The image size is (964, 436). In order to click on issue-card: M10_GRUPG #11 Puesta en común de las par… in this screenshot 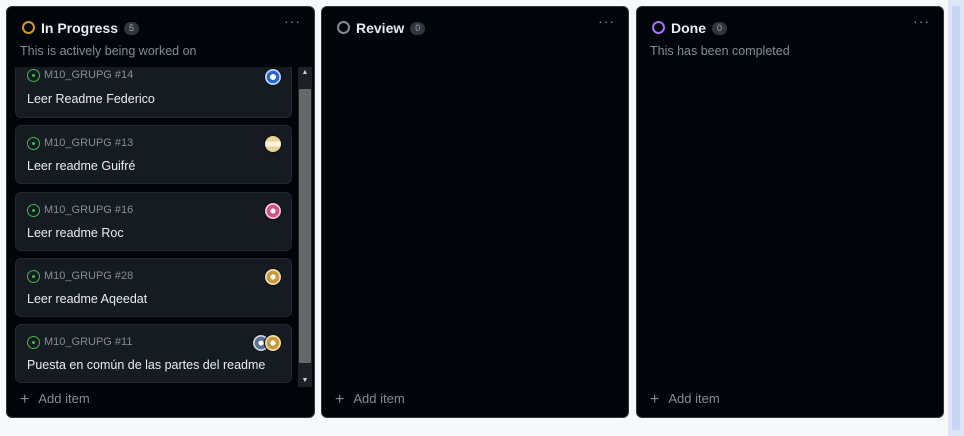, I will do `click(153, 353)`.